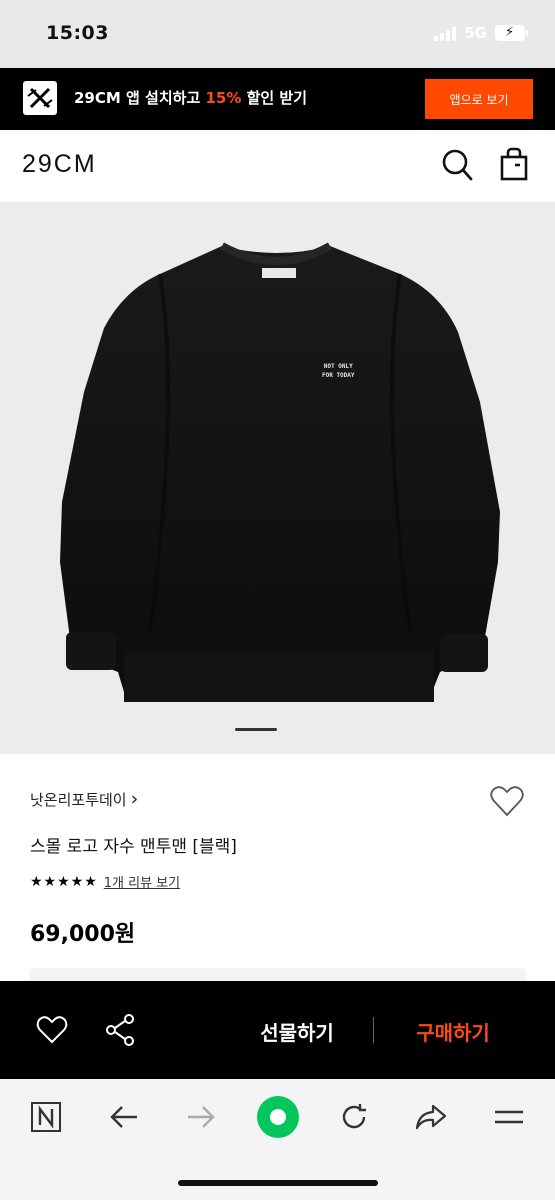 This screenshot has width=555, height=1200. What do you see at coordinates (431, 1117) in the screenshot?
I see `share-arrow-icon` at bounding box center [431, 1117].